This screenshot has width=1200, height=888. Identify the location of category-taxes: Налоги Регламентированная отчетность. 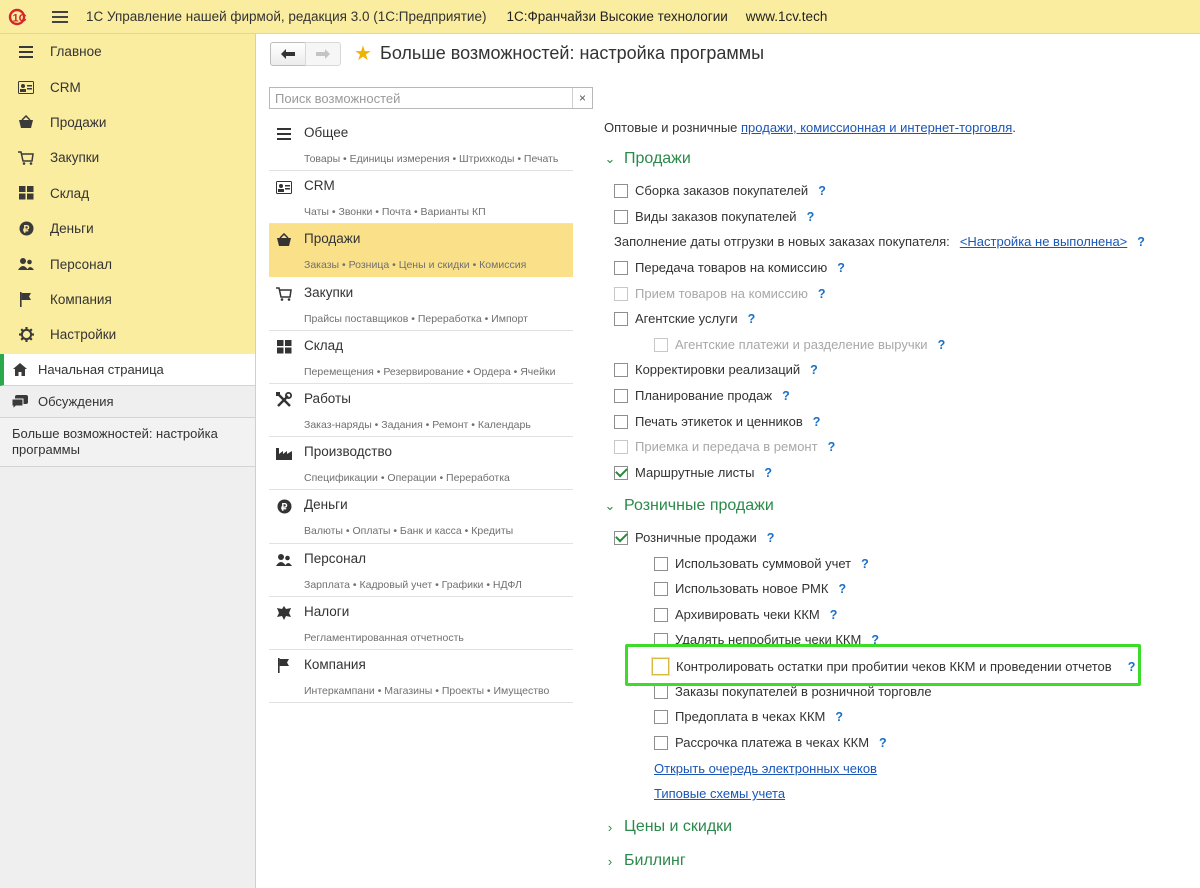
(421, 623).